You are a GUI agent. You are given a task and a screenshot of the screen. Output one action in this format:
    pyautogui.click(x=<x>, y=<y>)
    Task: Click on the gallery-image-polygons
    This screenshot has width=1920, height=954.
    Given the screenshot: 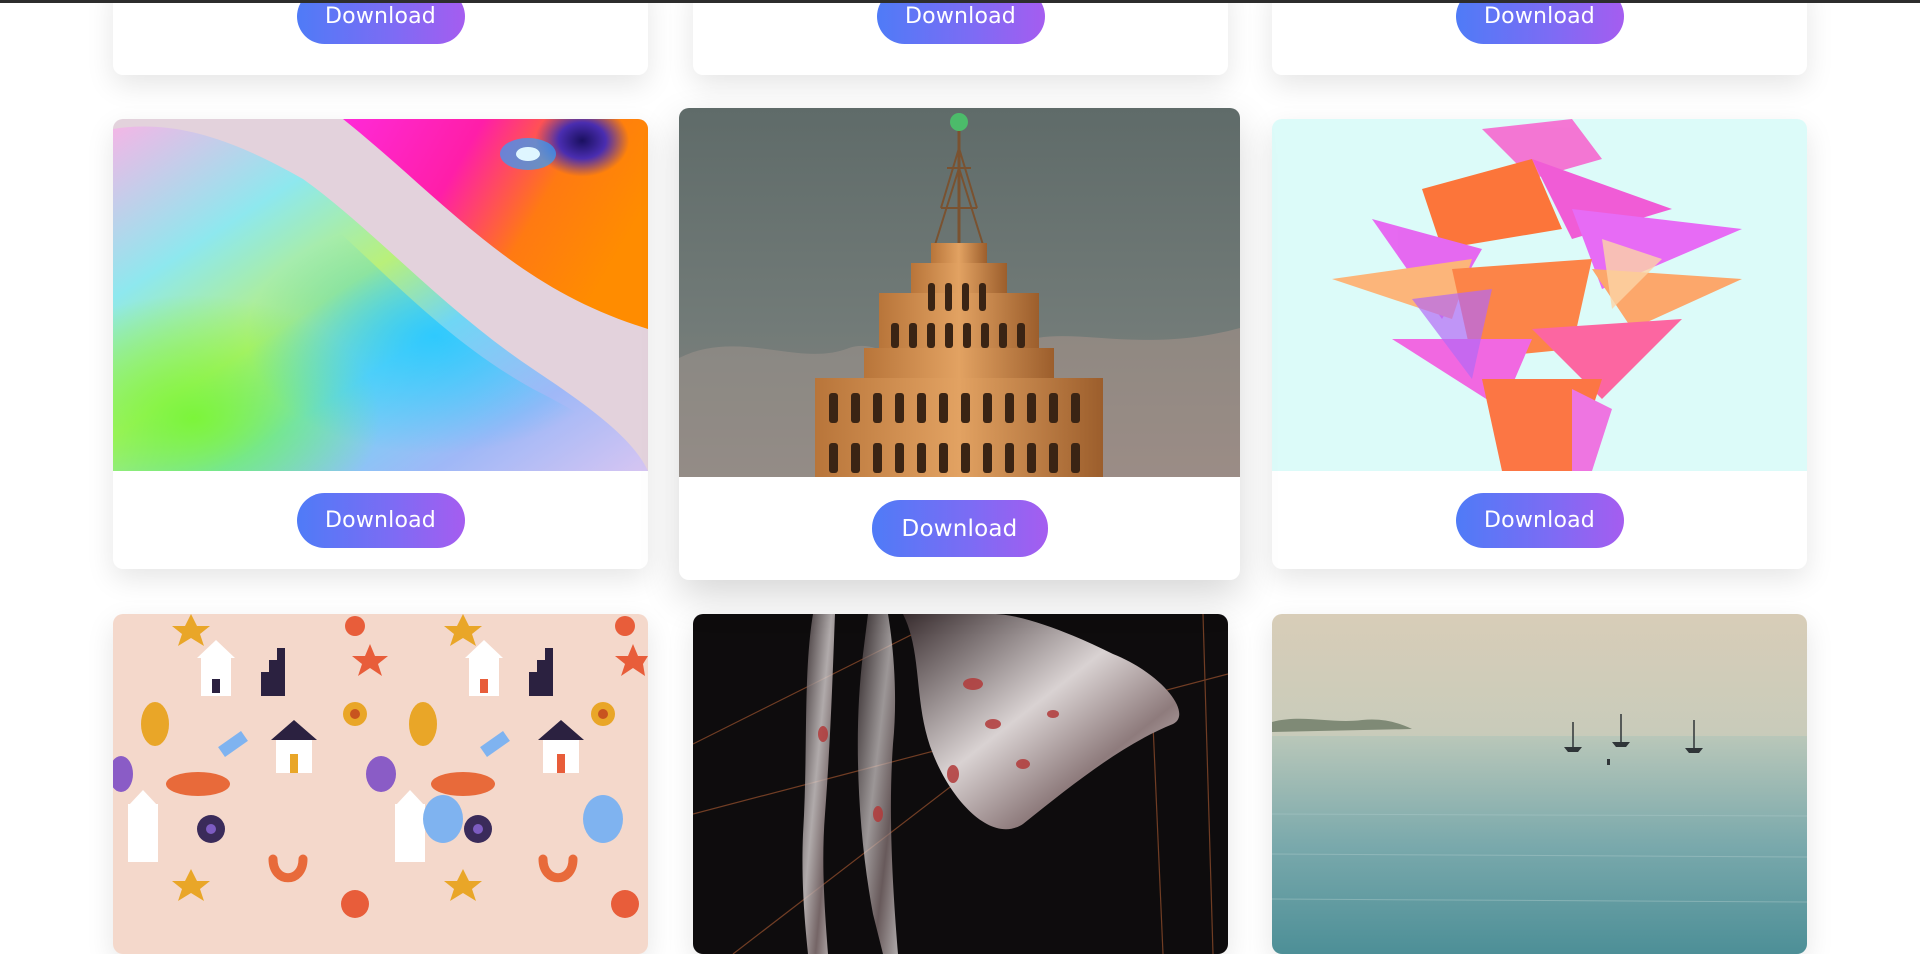 What is the action you would take?
    pyautogui.click(x=1539, y=295)
    